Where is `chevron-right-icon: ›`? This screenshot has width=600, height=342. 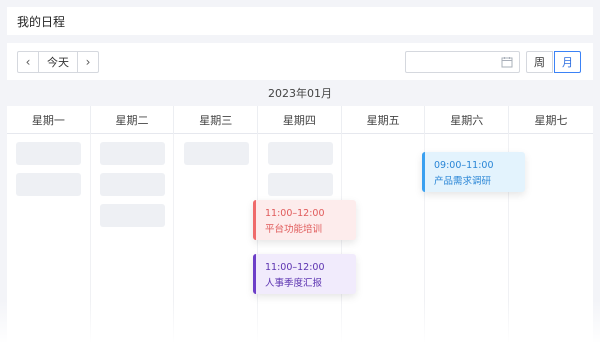 chevron-right-icon: › is located at coordinates (88, 62).